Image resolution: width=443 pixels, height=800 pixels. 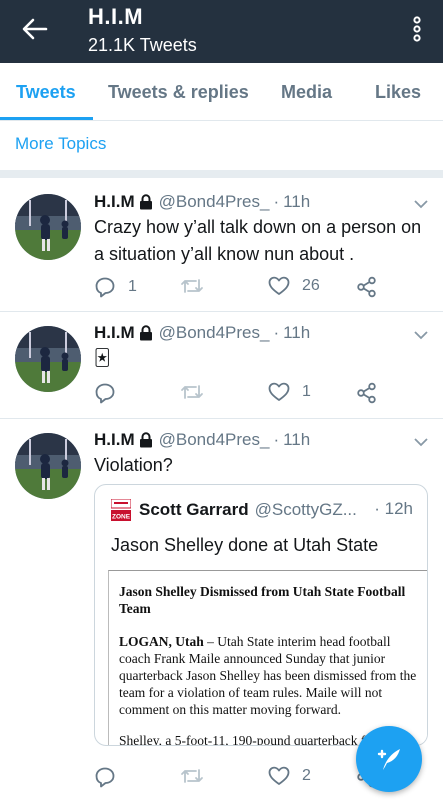 I want to click on back-button, so click(x=35, y=29).